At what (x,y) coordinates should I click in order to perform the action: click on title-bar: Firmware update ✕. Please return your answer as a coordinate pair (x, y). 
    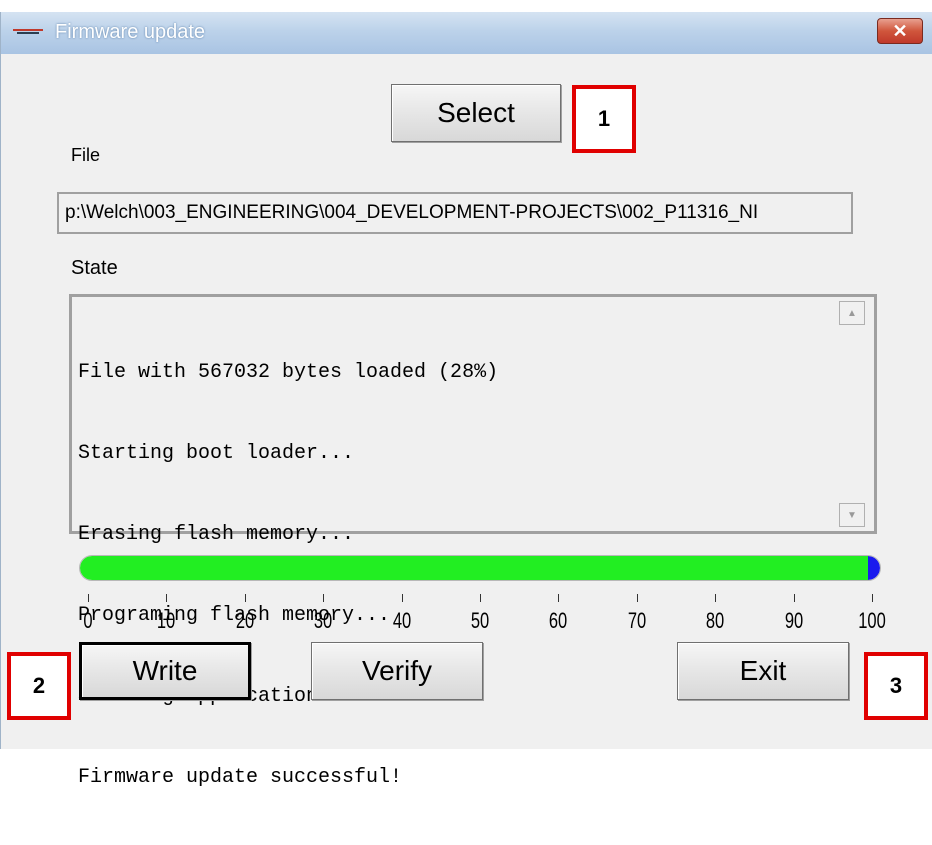
    Looking at the image, I should click on (466, 33).